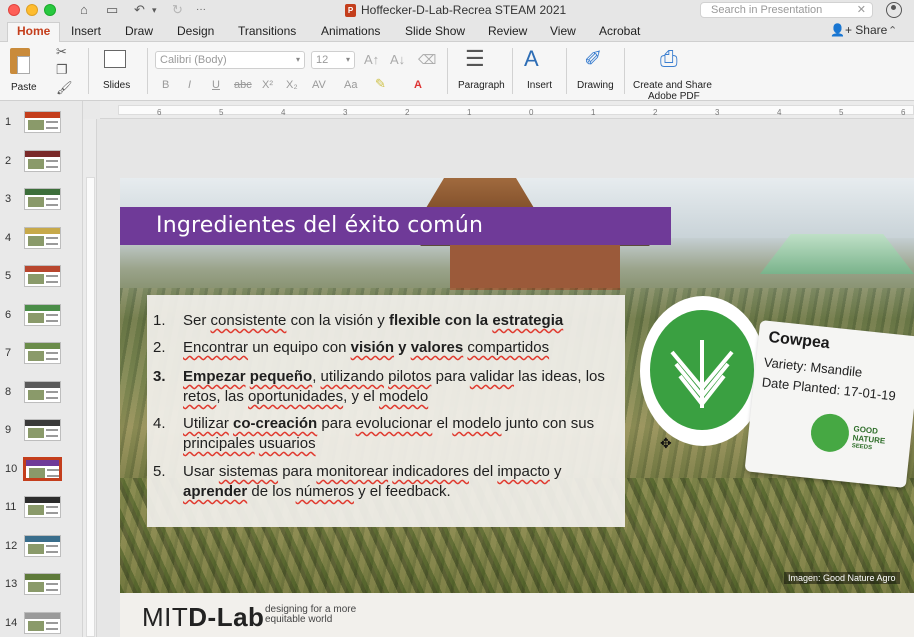  I want to click on slide-thumbnail-4: 4, so click(41, 240).